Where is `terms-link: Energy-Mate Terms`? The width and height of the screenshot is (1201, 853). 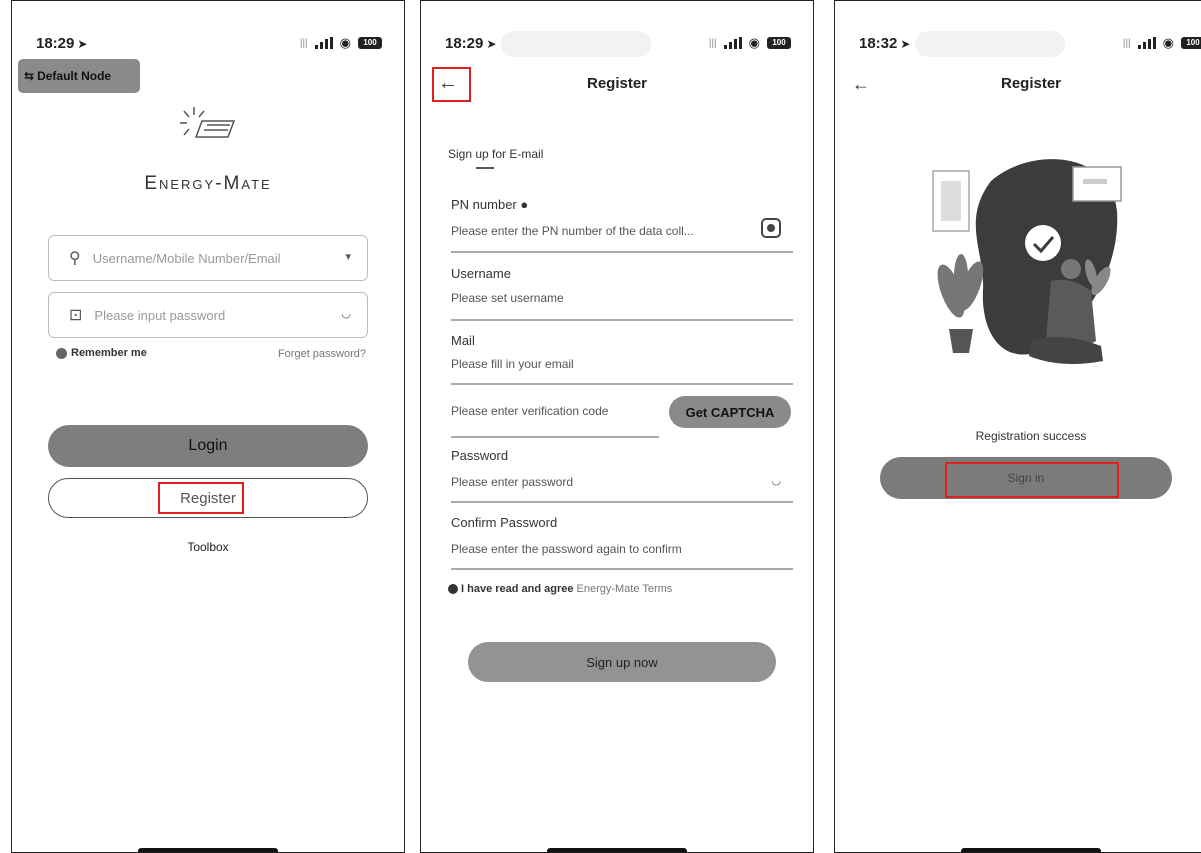
terms-link: Energy-Mate Terms is located at coordinates (625, 589).